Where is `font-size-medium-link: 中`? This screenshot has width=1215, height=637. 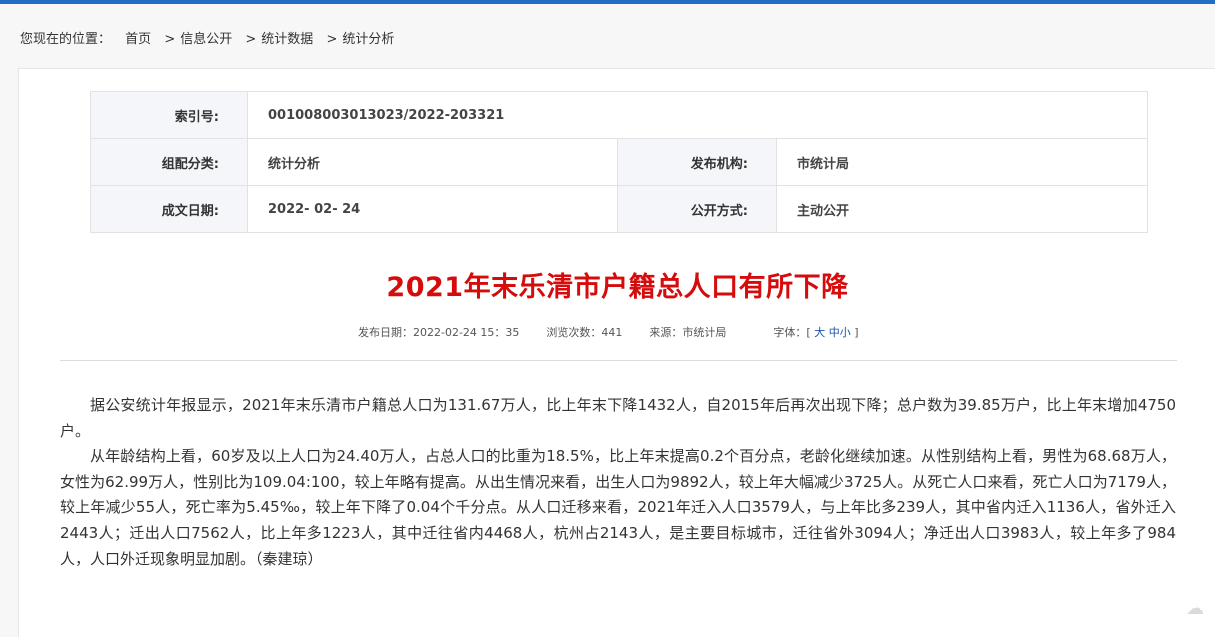 font-size-medium-link: 中 is located at coordinates (834, 332).